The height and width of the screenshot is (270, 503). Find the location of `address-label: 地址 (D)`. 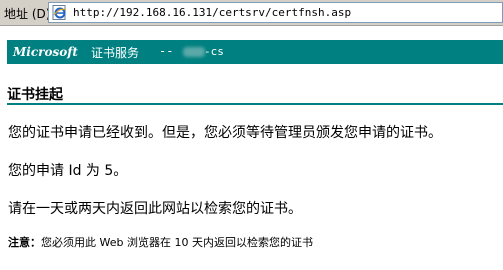

address-label: 地址 (D) is located at coordinates (27, 14).